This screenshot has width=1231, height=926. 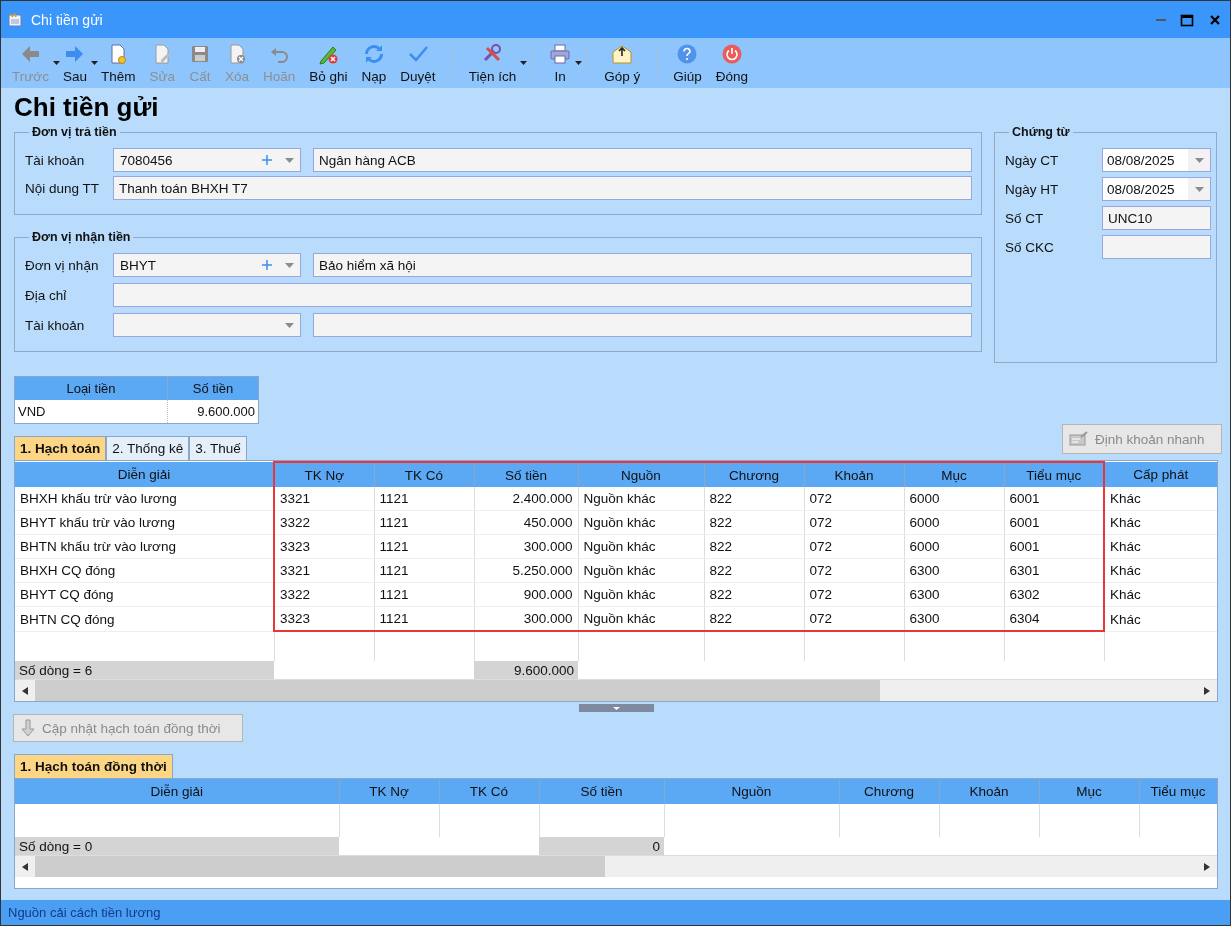 I want to click on toolbar-button: Đóng, so click(x=731, y=63).